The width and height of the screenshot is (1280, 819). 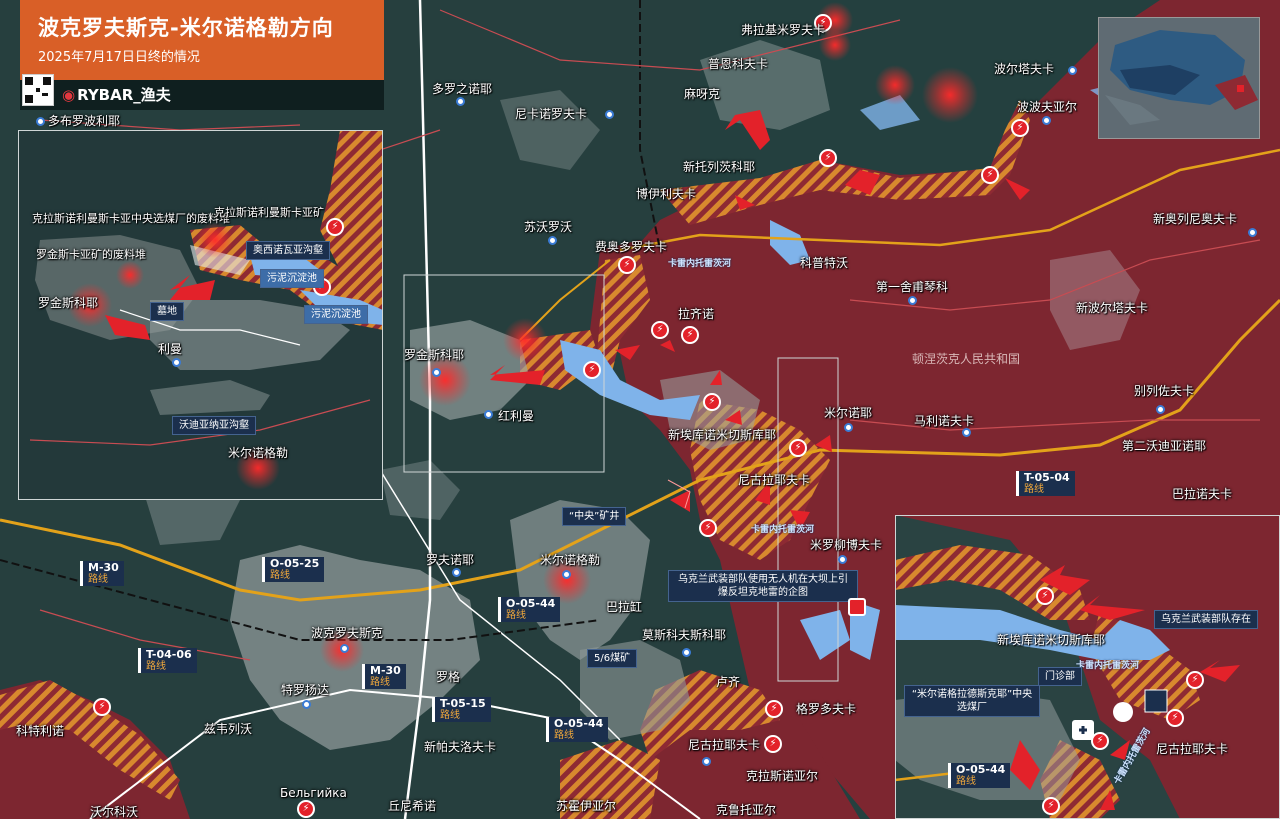 I want to click on dam-strike-icon, so click(x=857, y=607).